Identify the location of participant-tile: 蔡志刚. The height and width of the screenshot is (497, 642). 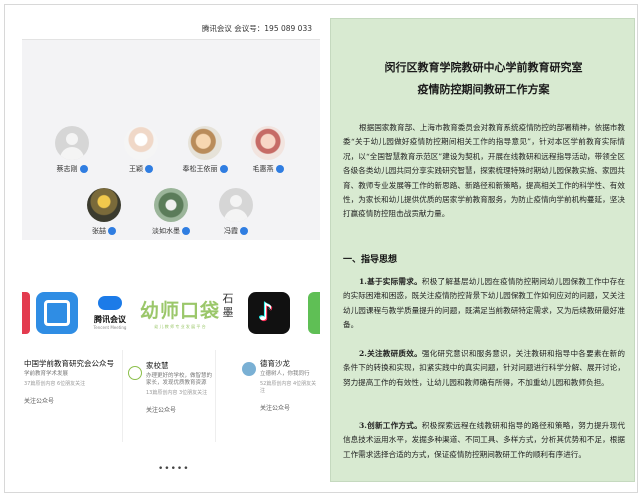
(72, 150).